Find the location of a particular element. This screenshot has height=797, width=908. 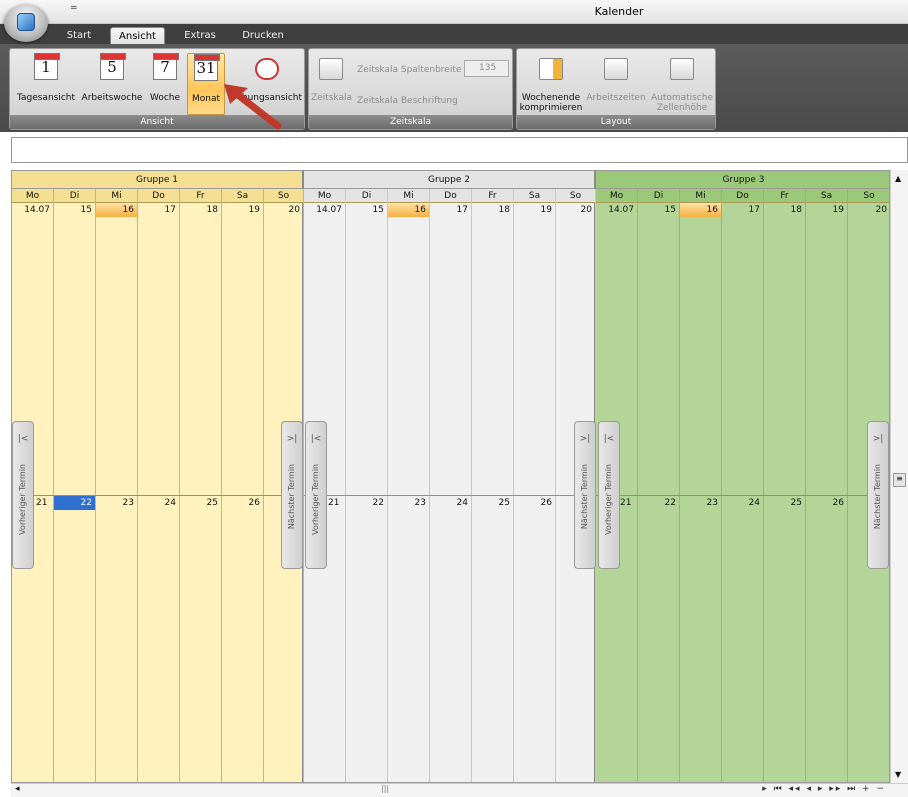

day-number: 16 is located at coordinates (712, 210).